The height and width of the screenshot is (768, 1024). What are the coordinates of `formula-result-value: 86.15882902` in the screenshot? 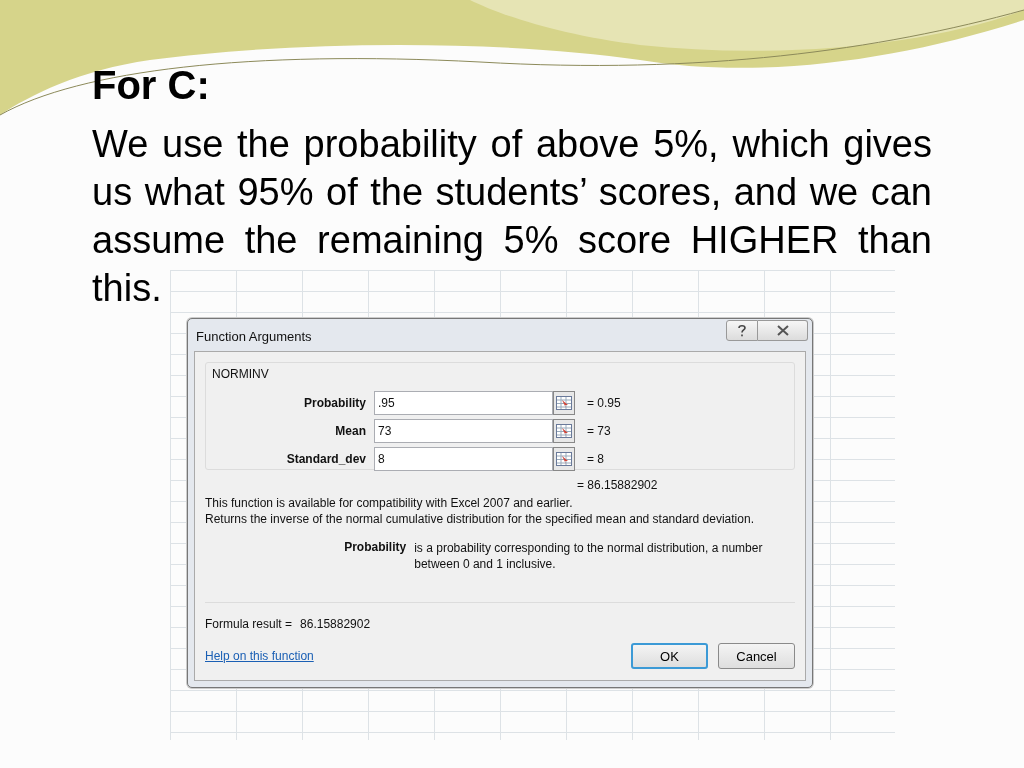 It's located at (335, 624).